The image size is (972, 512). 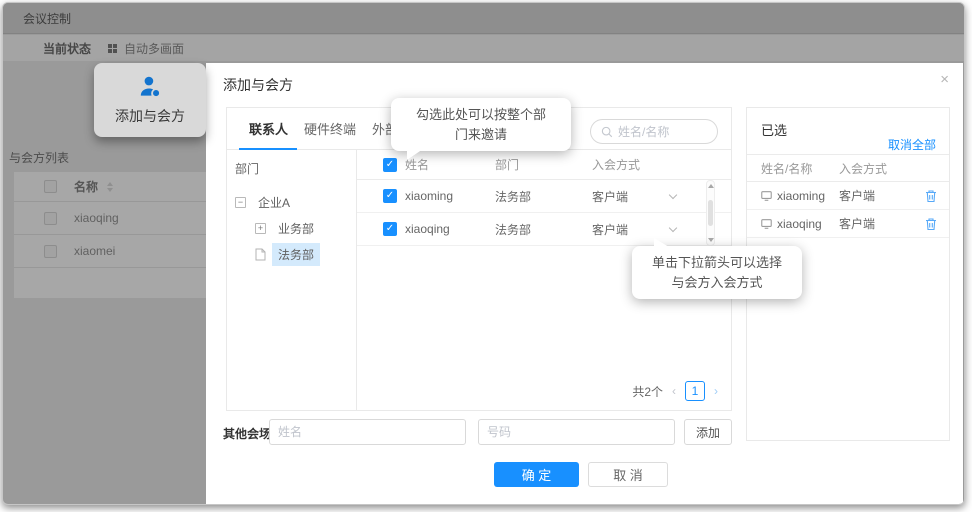 I want to click on scrollbar, so click(x=710, y=213).